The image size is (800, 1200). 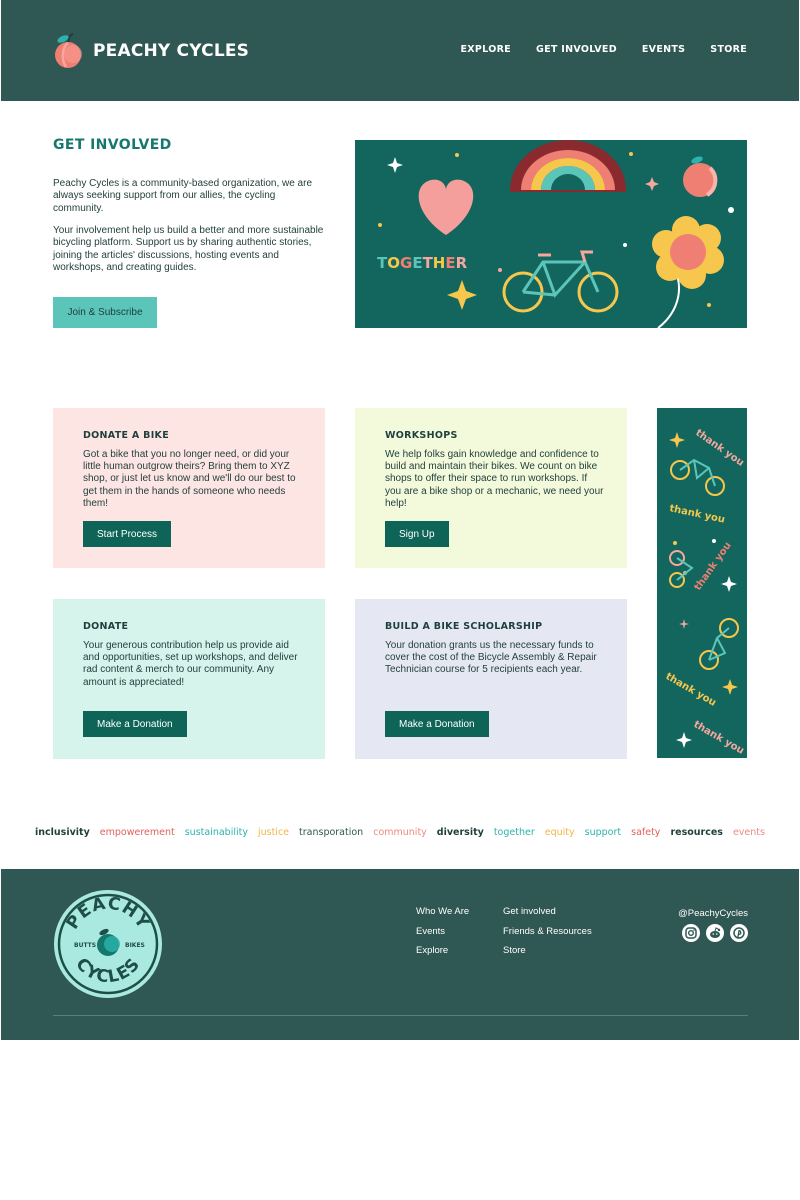 What do you see at coordinates (421, 435) in the screenshot?
I see `card-title: WORKSHOPS` at bounding box center [421, 435].